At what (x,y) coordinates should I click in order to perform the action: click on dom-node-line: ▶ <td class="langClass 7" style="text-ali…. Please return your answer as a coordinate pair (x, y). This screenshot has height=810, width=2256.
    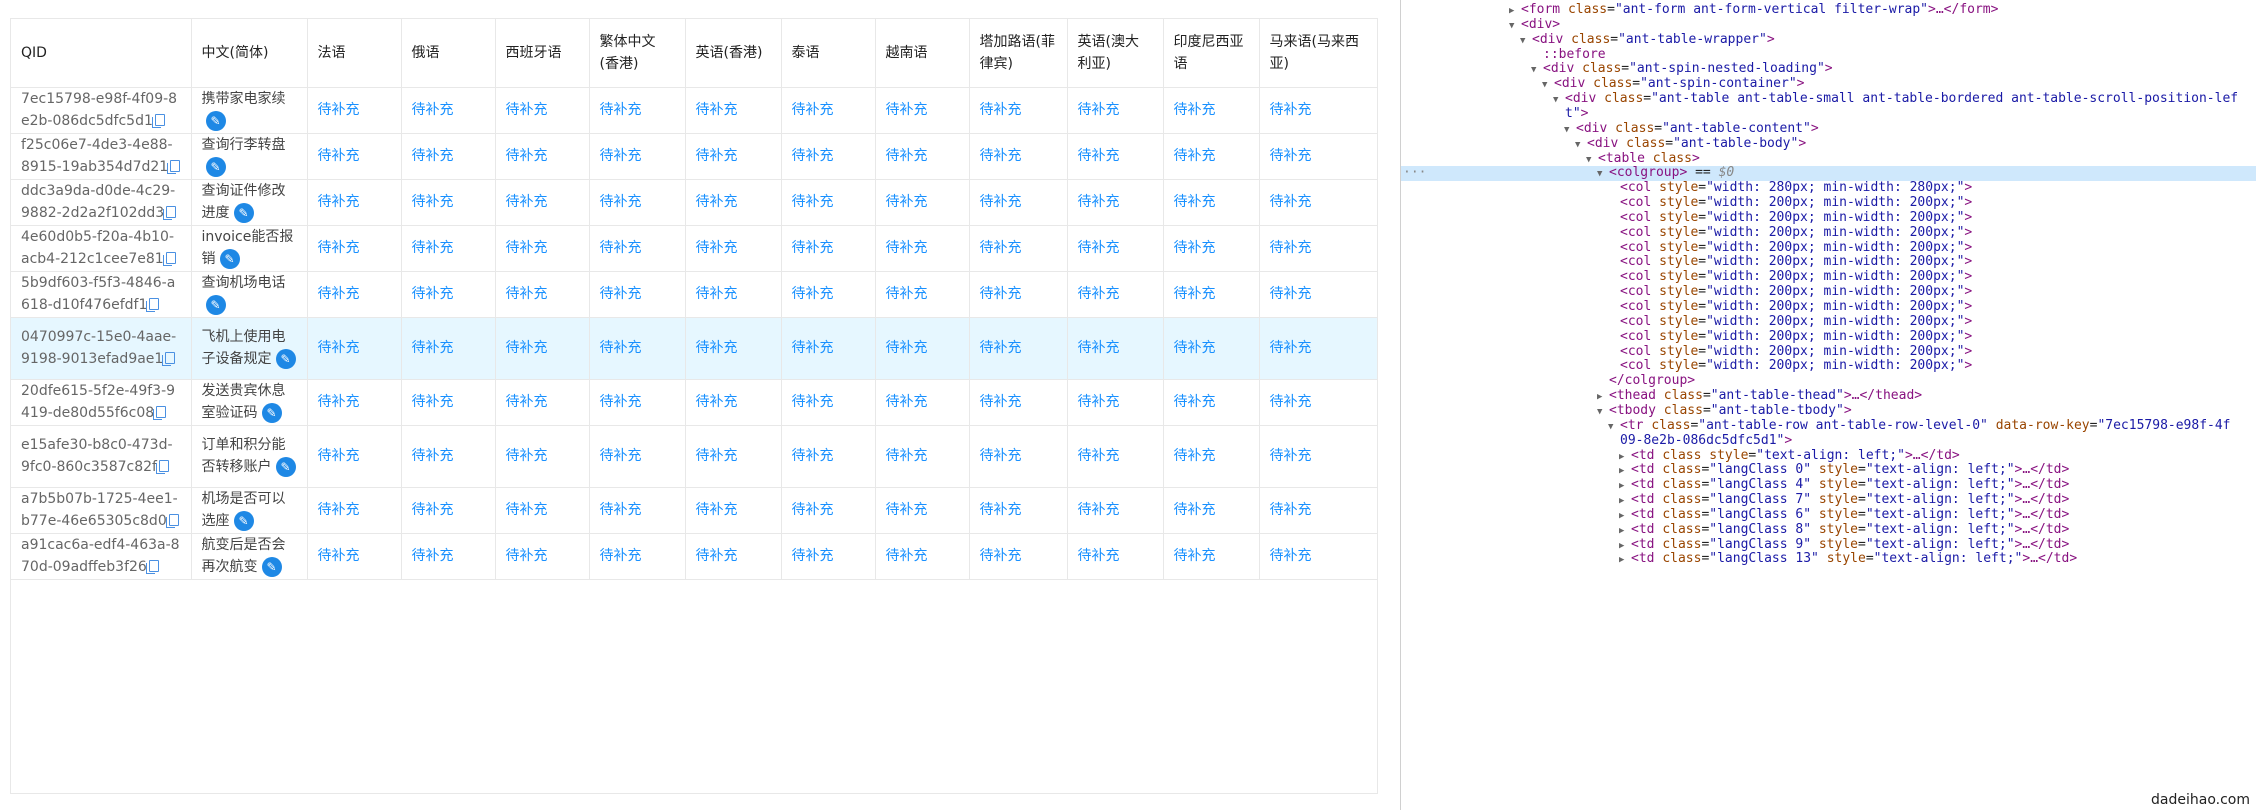
    Looking at the image, I should click on (1828, 500).